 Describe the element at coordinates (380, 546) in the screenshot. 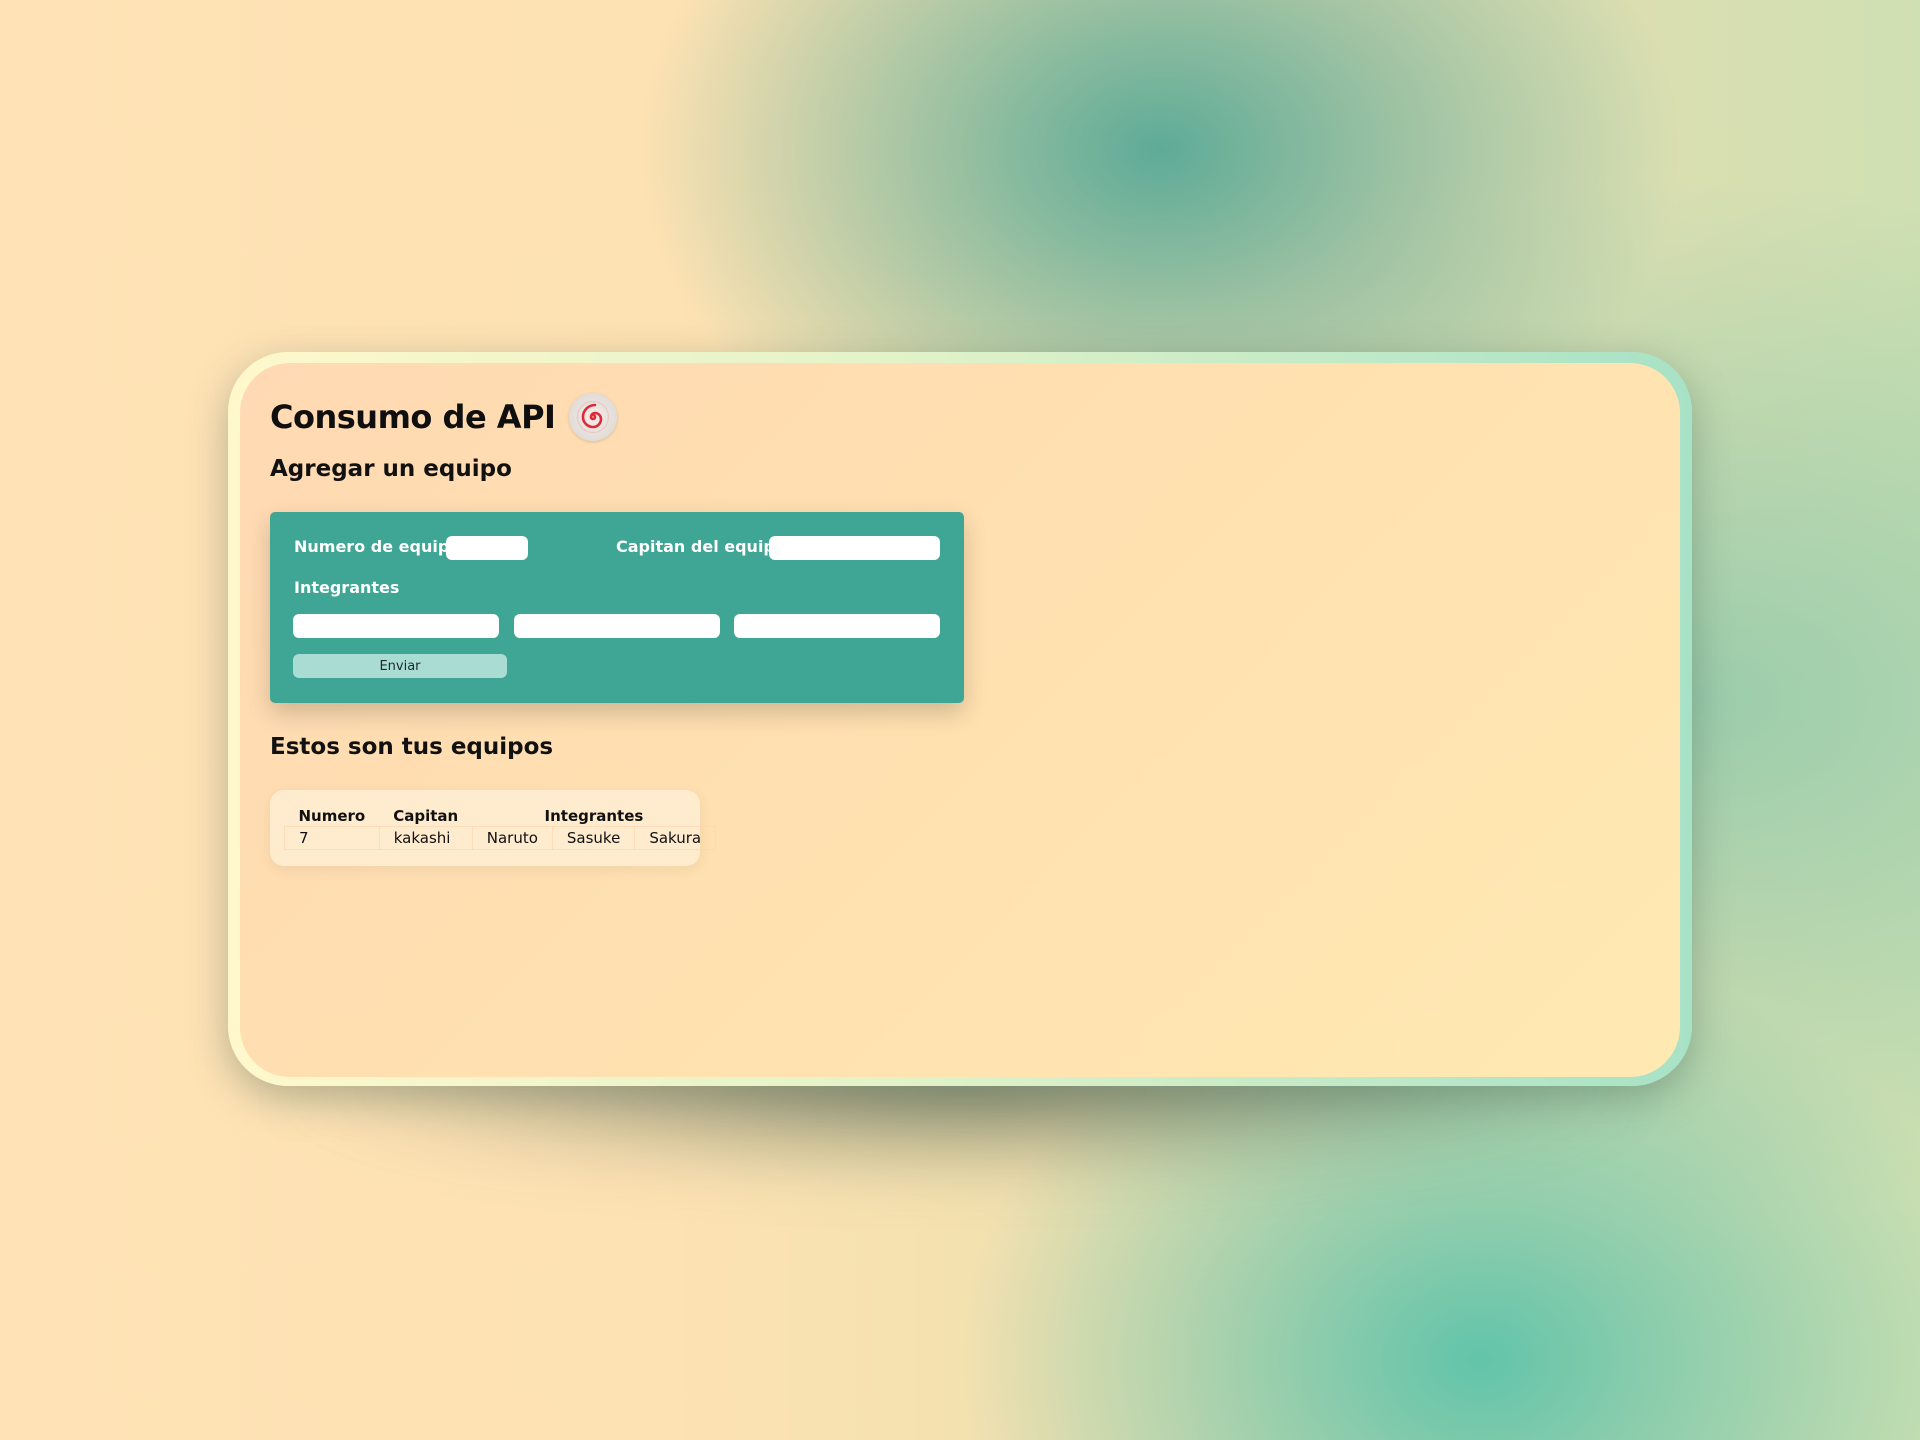

I see `team-number-label: Numero de equipo:` at that location.